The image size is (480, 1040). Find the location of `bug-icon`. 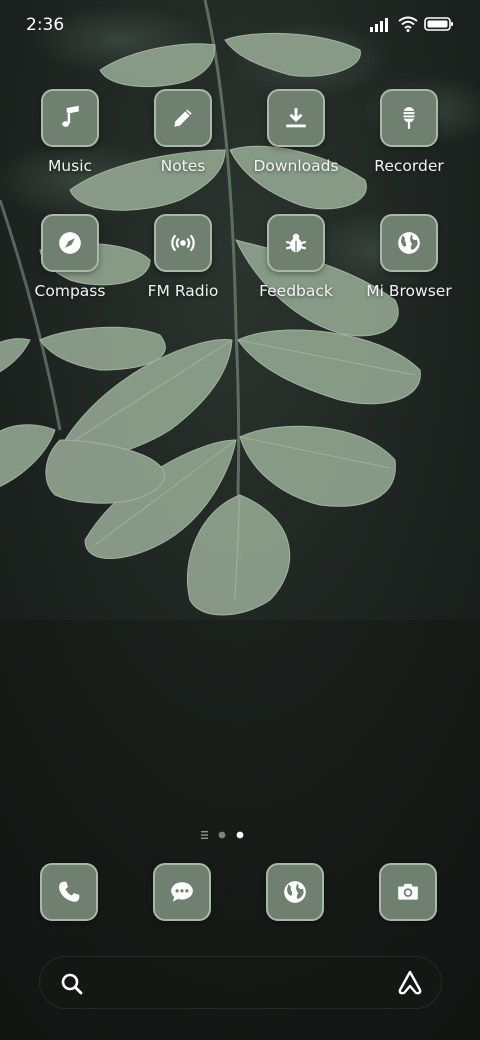

bug-icon is located at coordinates (296, 243).